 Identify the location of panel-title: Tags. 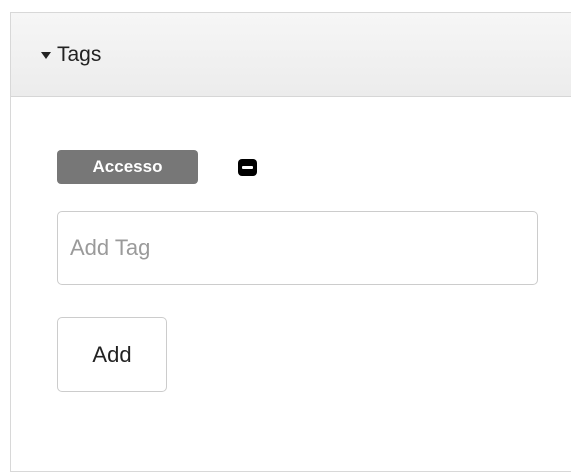
(79, 54).